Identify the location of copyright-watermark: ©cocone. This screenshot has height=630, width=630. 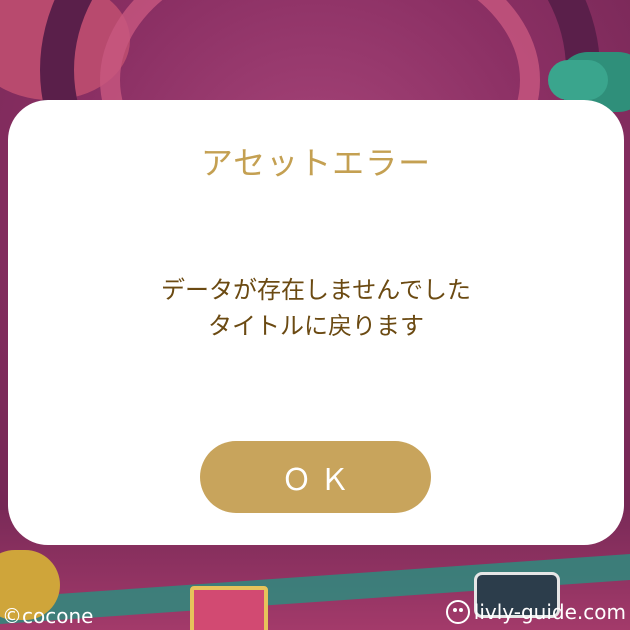
(48, 616).